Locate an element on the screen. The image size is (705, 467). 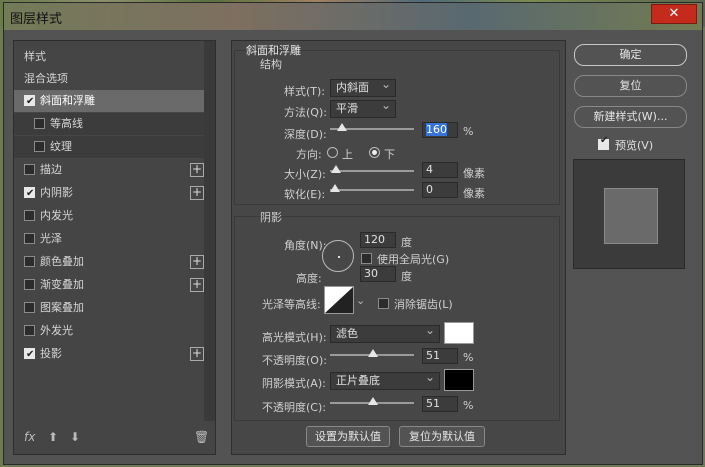
gloss-contour-picker is located at coordinates (339, 300).